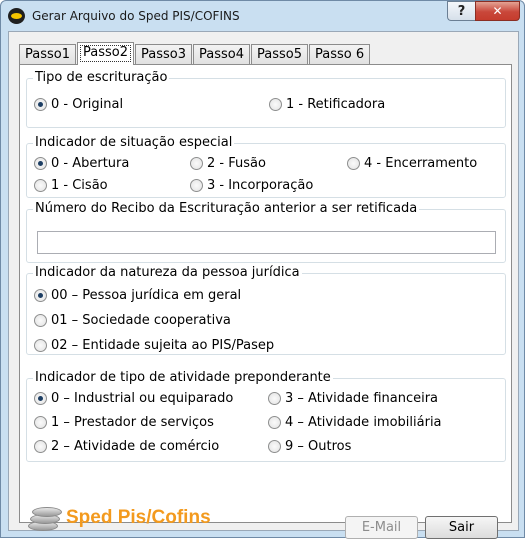  I want to click on radio-incorporacao: 3 - Incorporação, so click(251, 185).